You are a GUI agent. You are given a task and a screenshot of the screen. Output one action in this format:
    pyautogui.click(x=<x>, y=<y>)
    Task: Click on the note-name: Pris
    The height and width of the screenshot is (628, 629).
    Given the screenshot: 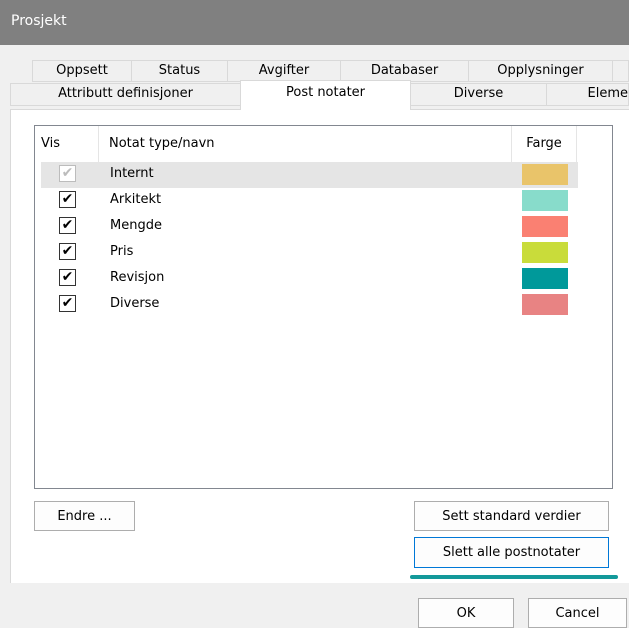 What is the action you would take?
    pyautogui.click(x=122, y=251)
    